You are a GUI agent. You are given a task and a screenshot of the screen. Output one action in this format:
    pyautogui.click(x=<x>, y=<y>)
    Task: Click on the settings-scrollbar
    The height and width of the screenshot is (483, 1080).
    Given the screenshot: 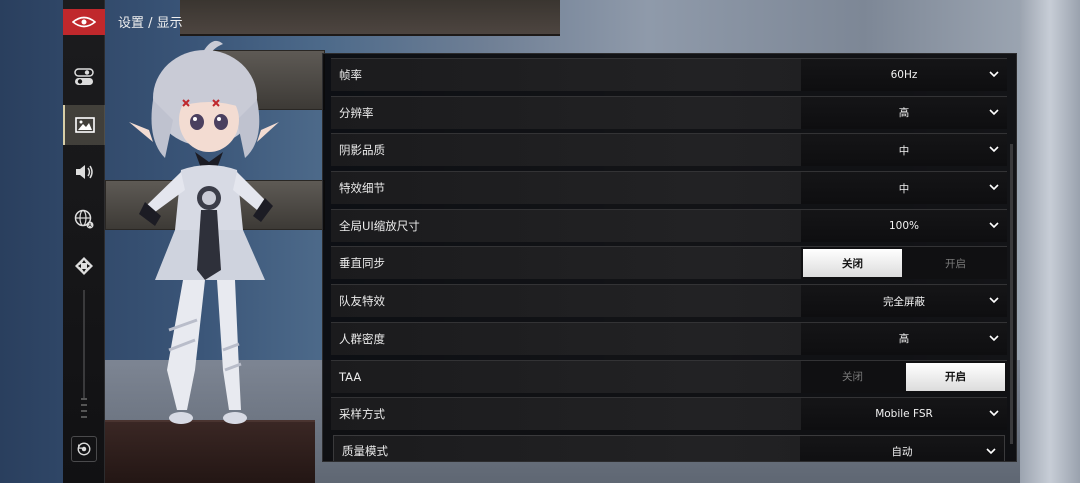 What is the action you would take?
    pyautogui.click(x=1011, y=294)
    